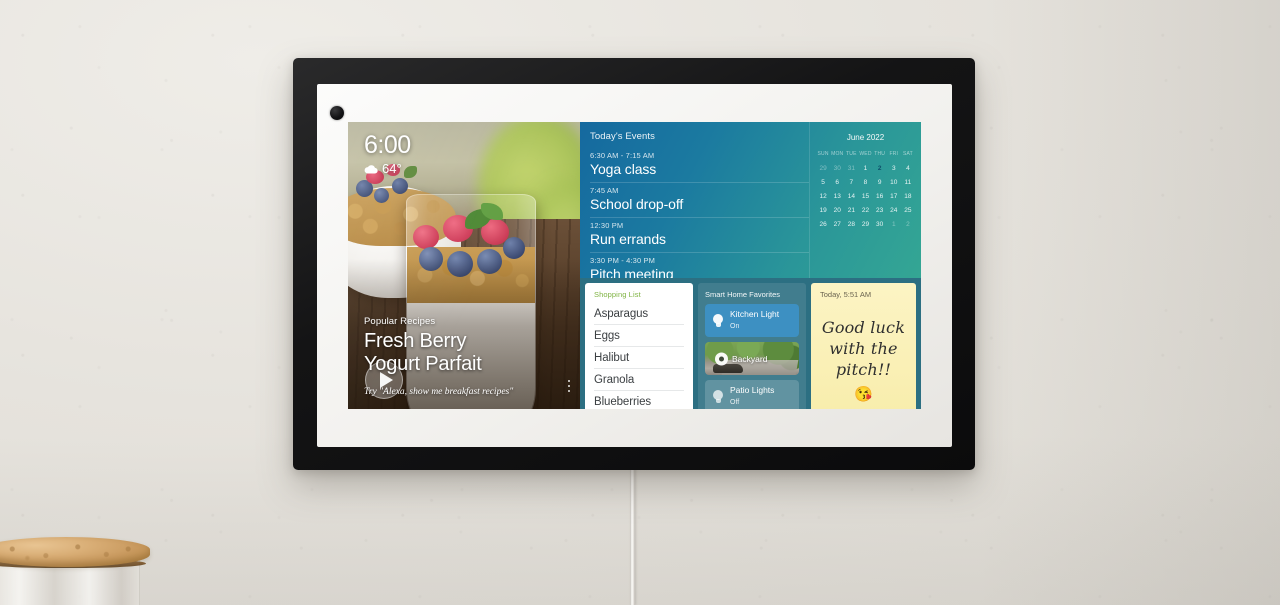 This screenshot has height=605, width=1280. What do you see at coordinates (837, 211) in the screenshot?
I see `calendar-day: 20` at bounding box center [837, 211].